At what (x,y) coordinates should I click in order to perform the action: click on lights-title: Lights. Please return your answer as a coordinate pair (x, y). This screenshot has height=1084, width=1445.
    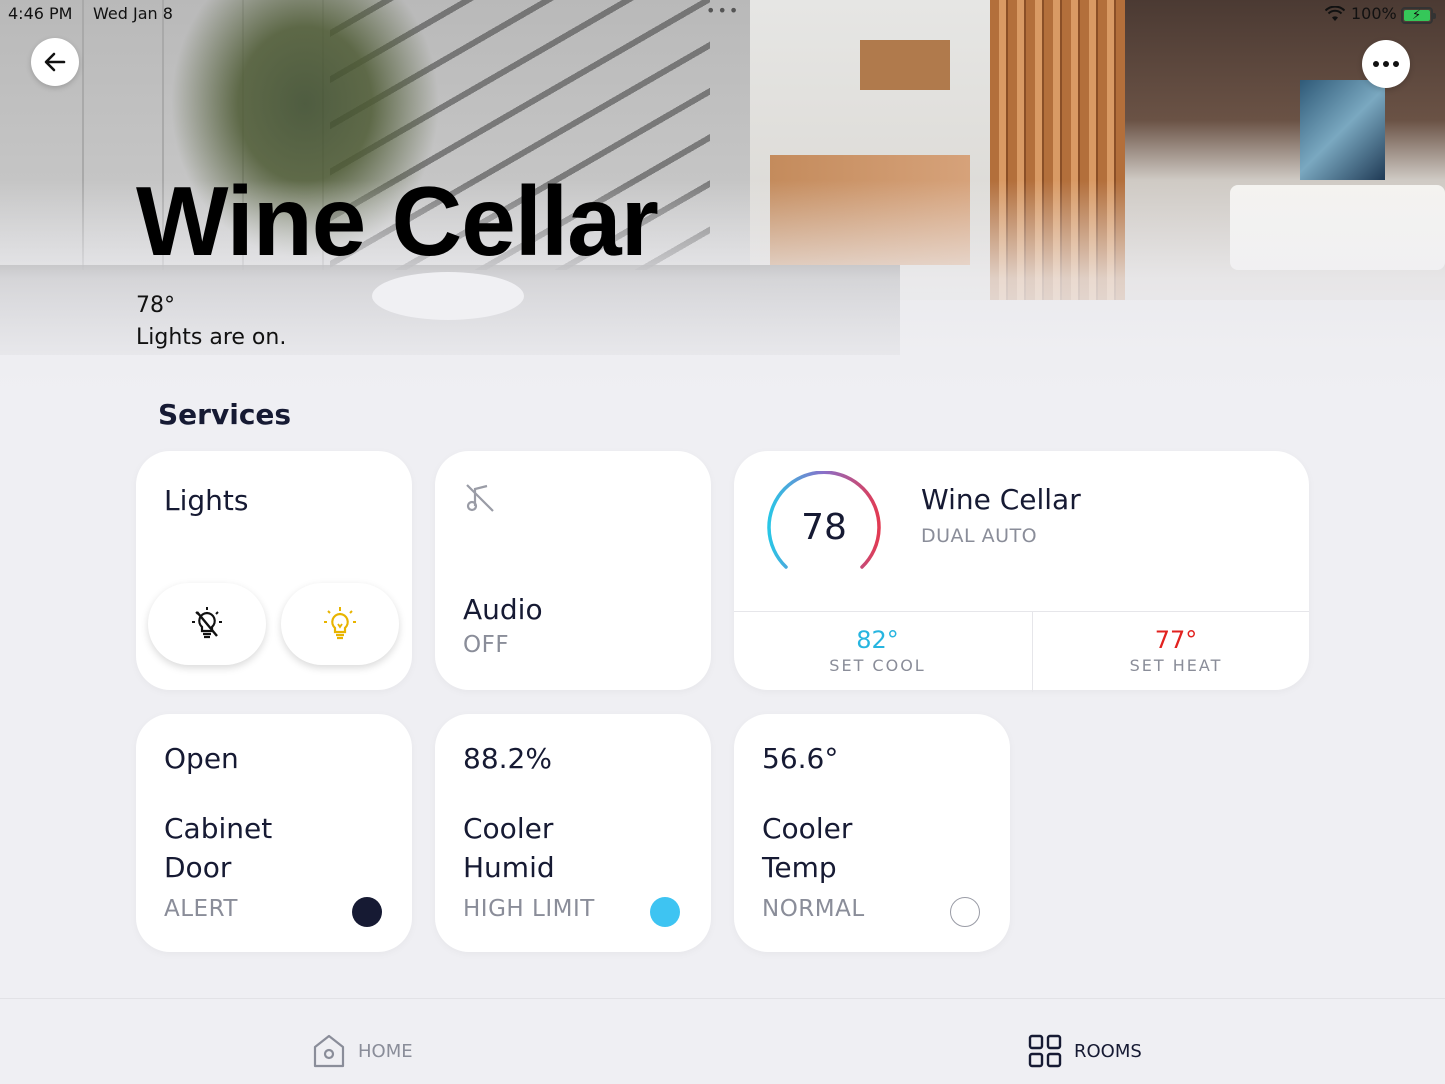
    Looking at the image, I should click on (206, 500).